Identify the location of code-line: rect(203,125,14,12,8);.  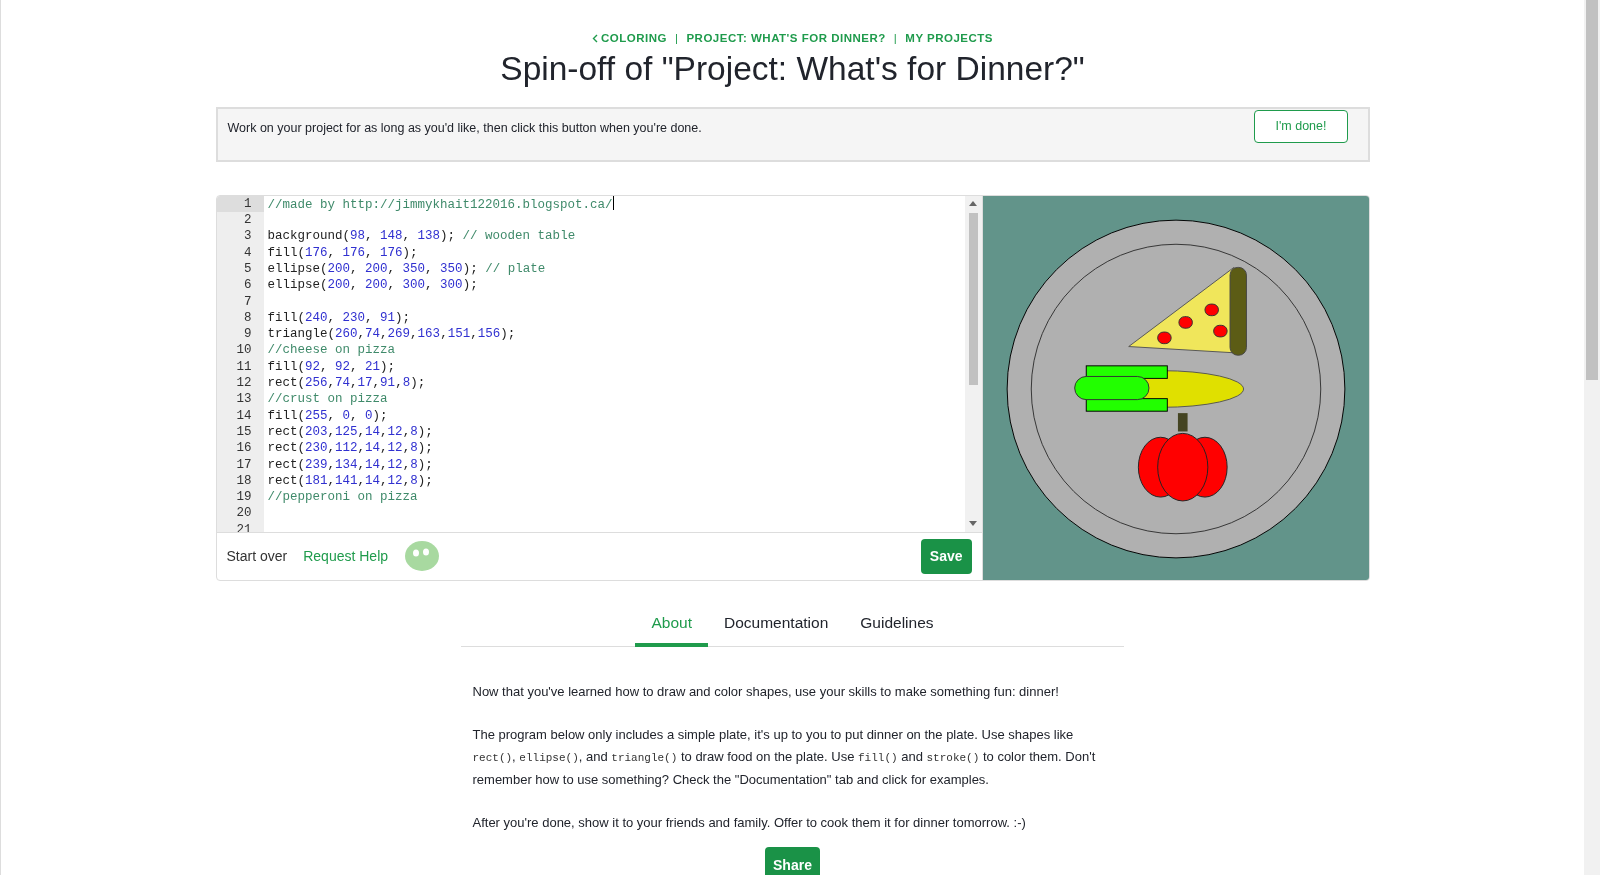
(350, 431).